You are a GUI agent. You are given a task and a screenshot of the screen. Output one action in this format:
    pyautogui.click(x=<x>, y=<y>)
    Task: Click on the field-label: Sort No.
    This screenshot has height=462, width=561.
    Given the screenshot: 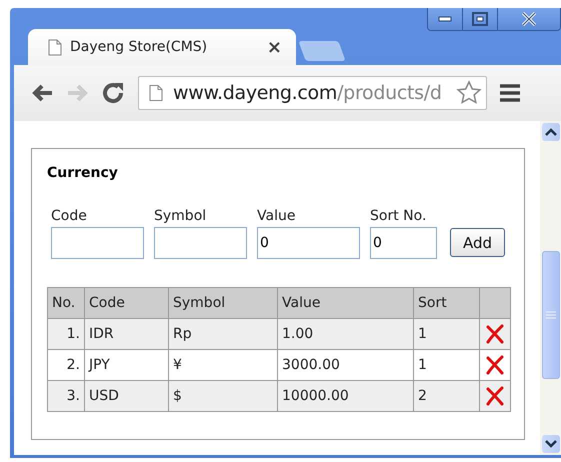 What is the action you would take?
    pyautogui.click(x=399, y=216)
    